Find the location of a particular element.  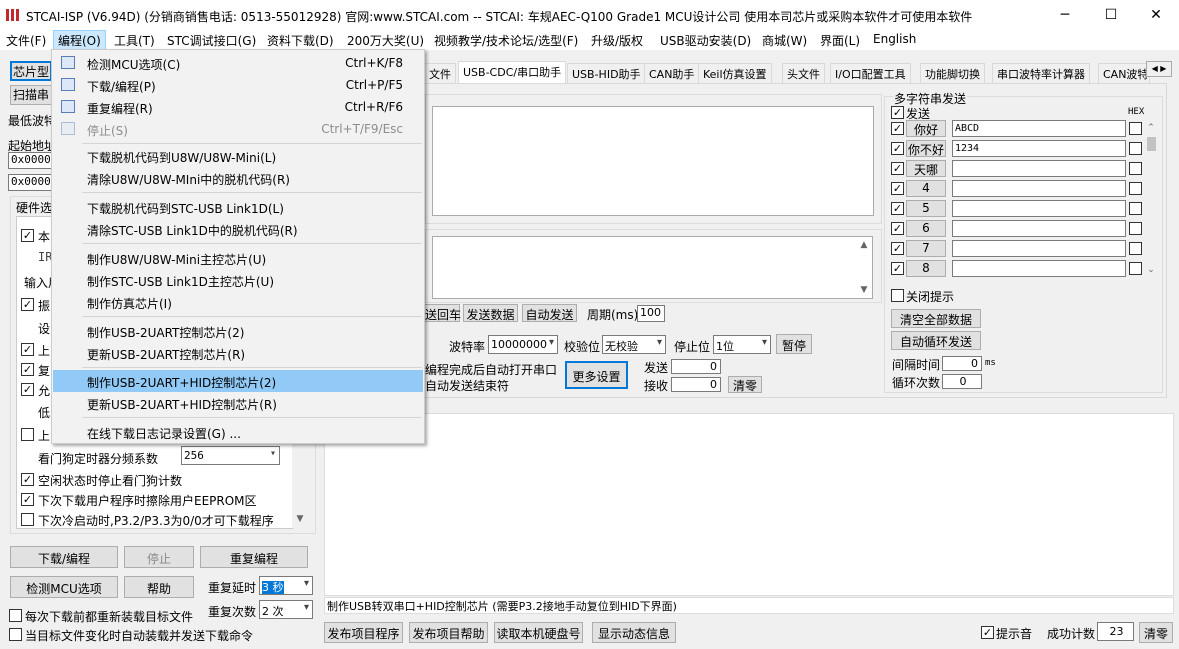

send-all-checkbox: ✓ is located at coordinates (897, 112).